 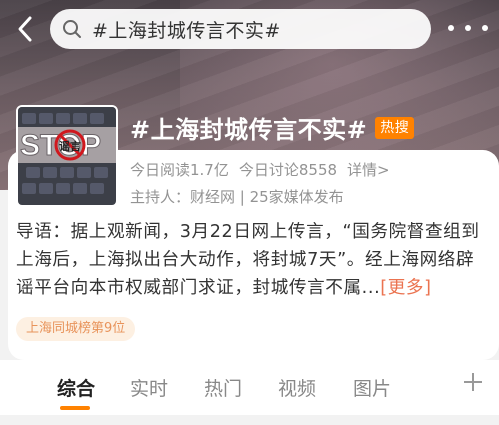 What do you see at coordinates (288, 170) in the screenshot?
I see `discuss-count: 今日讨论8558` at bounding box center [288, 170].